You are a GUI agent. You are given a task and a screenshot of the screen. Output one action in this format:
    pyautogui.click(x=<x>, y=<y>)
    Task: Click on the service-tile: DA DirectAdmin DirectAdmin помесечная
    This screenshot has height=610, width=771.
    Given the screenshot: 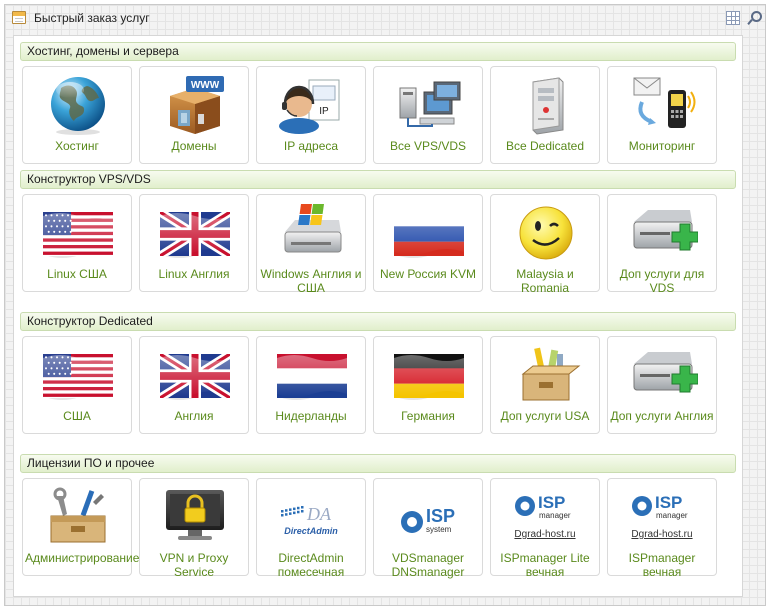 What is the action you would take?
    pyautogui.click(x=311, y=528)
    